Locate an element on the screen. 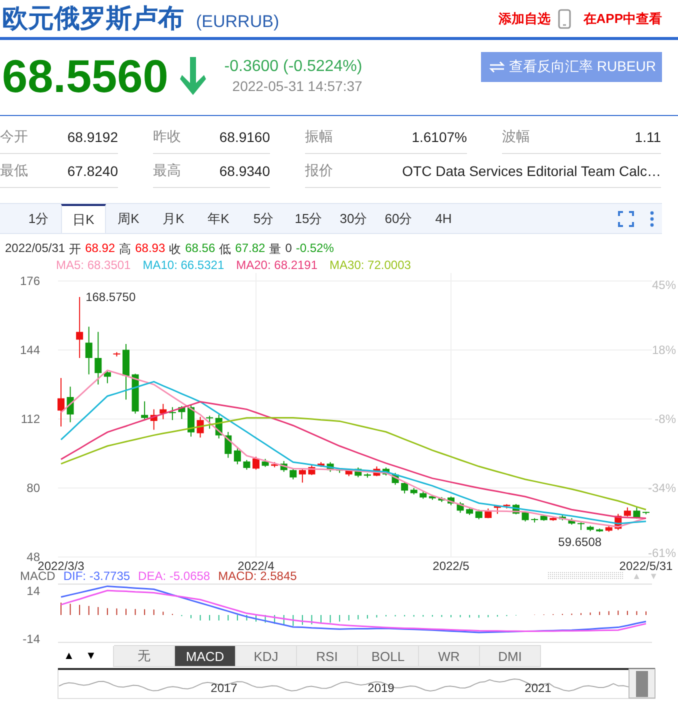 The height and width of the screenshot is (712, 678). y-axis-label: 80 is located at coordinates (33, 488).